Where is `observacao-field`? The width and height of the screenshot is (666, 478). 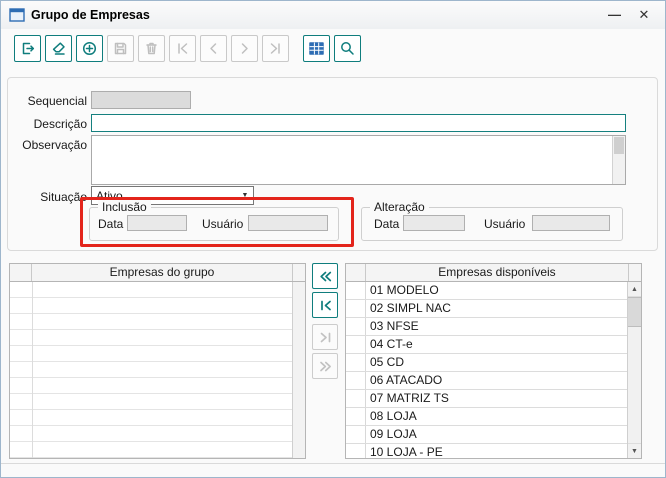
observacao-field is located at coordinates (358, 160).